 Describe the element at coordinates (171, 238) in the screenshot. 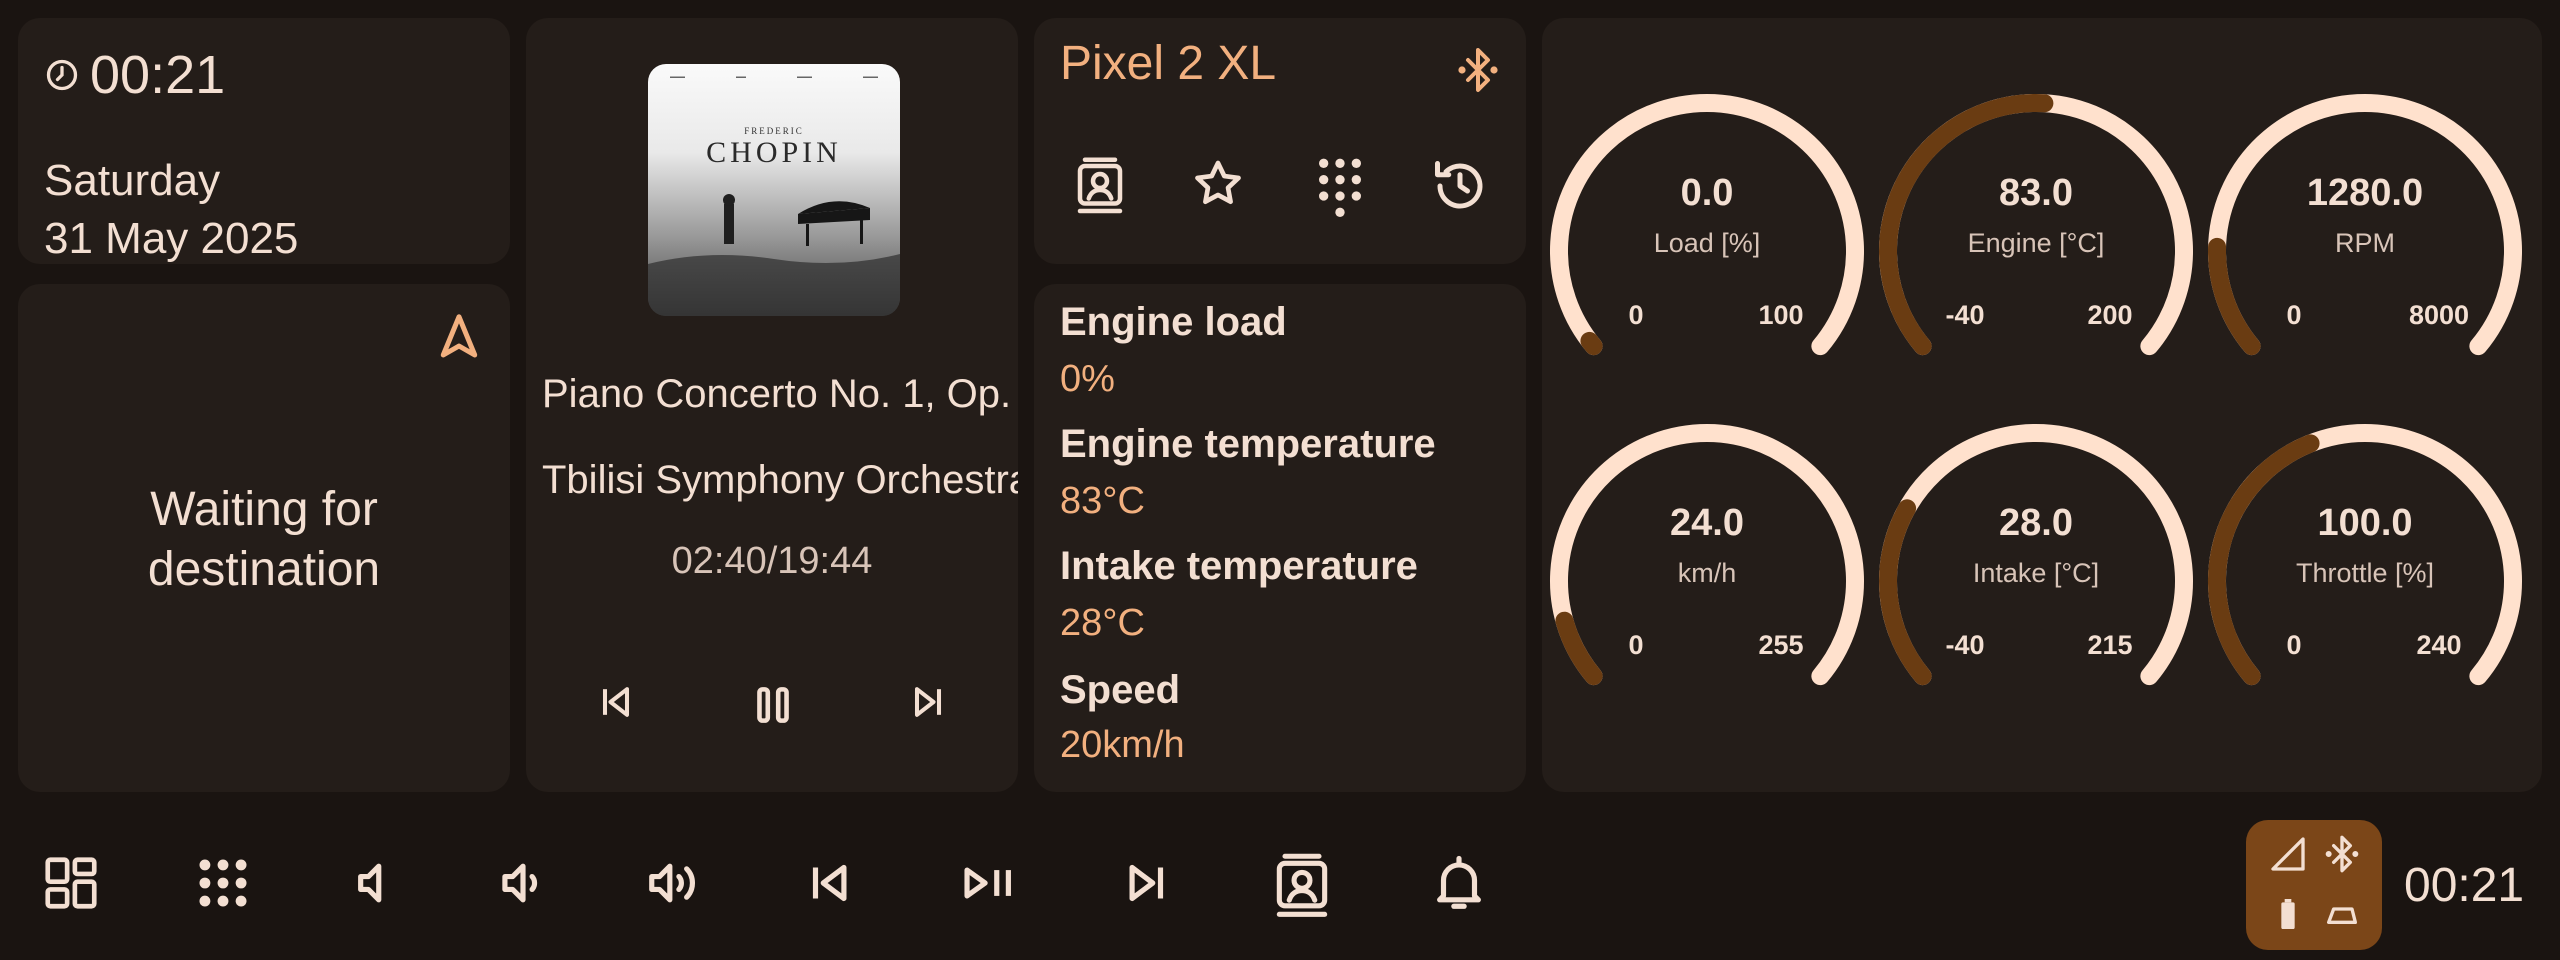

I see `date-full: 31 May 2025` at that location.